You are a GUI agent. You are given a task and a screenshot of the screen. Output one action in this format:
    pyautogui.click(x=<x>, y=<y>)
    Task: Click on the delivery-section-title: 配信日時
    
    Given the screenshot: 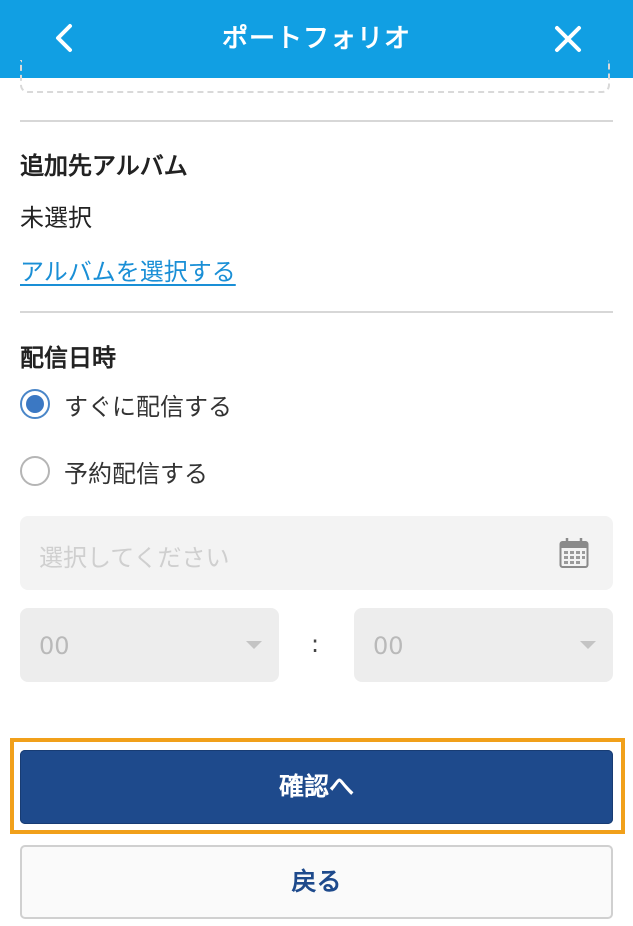 What is the action you would take?
    pyautogui.click(x=68, y=358)
    